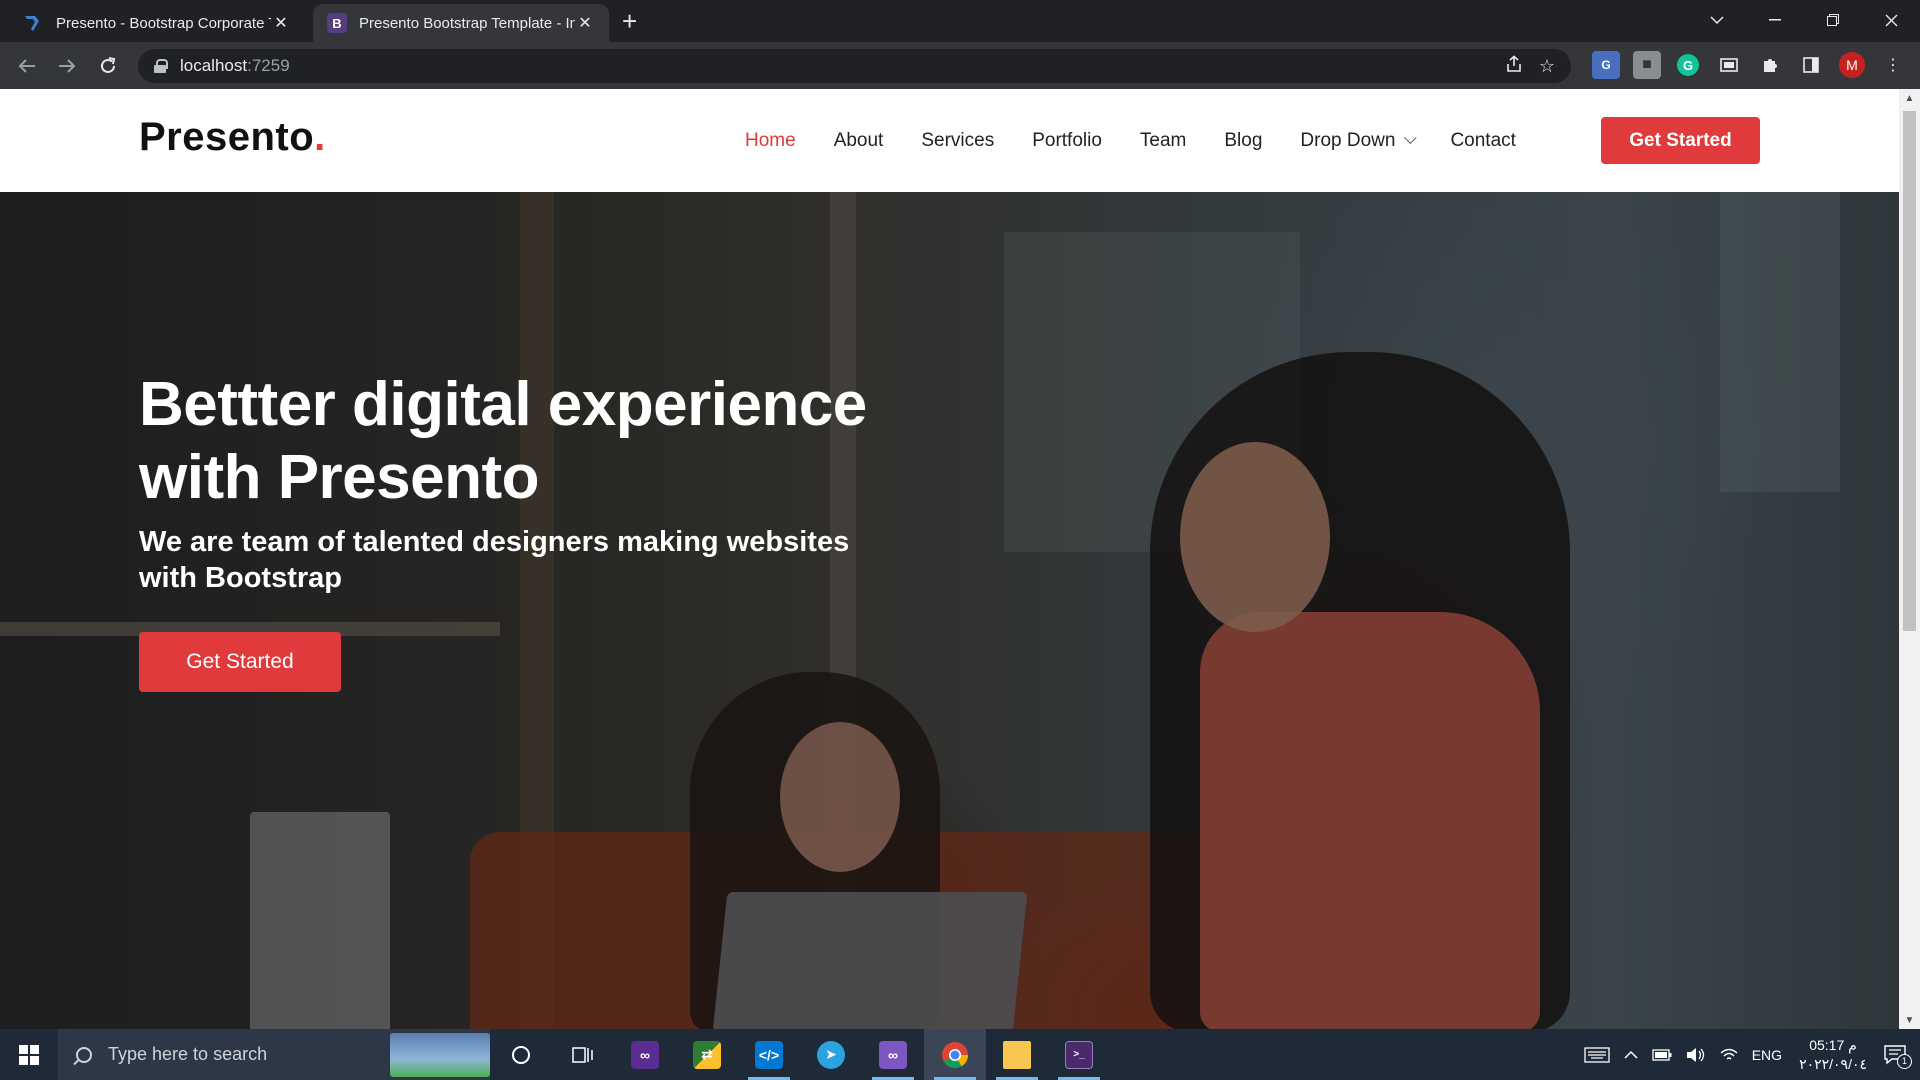 The height and width of the screenshot is (1080, 1920). Describe the element at coordinates (84, 1054) in the screenshot. I see `search-icon` at that location.